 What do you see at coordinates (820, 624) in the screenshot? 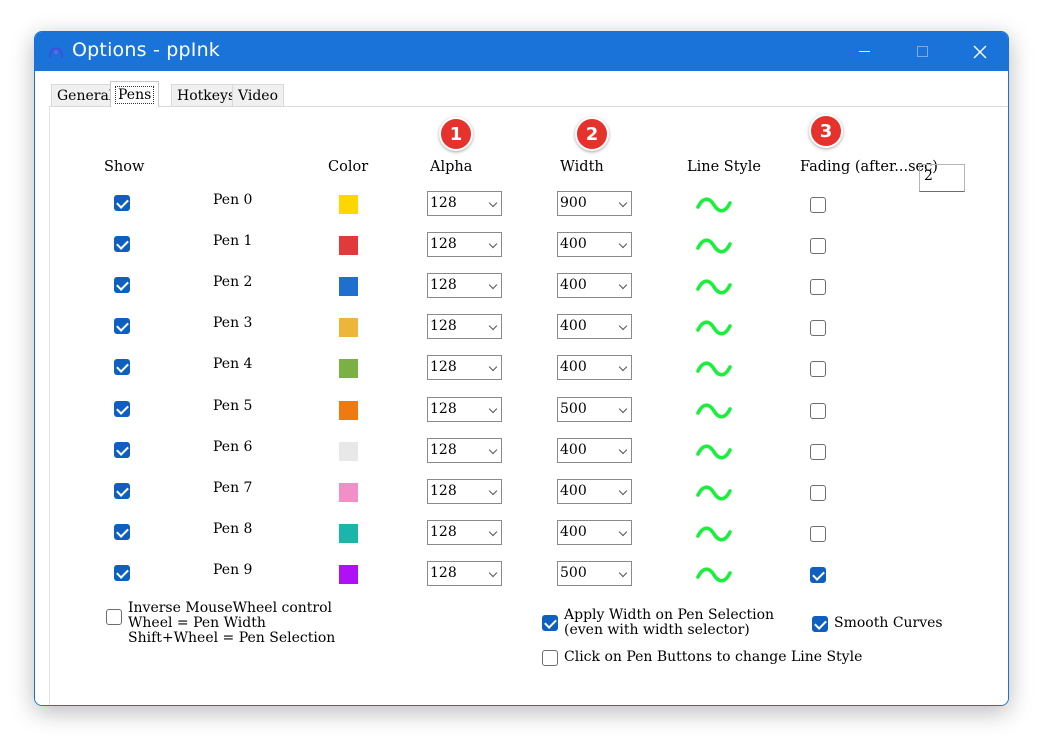
I see `smooth-curves-checkbox` at bounding box center [820, 624].